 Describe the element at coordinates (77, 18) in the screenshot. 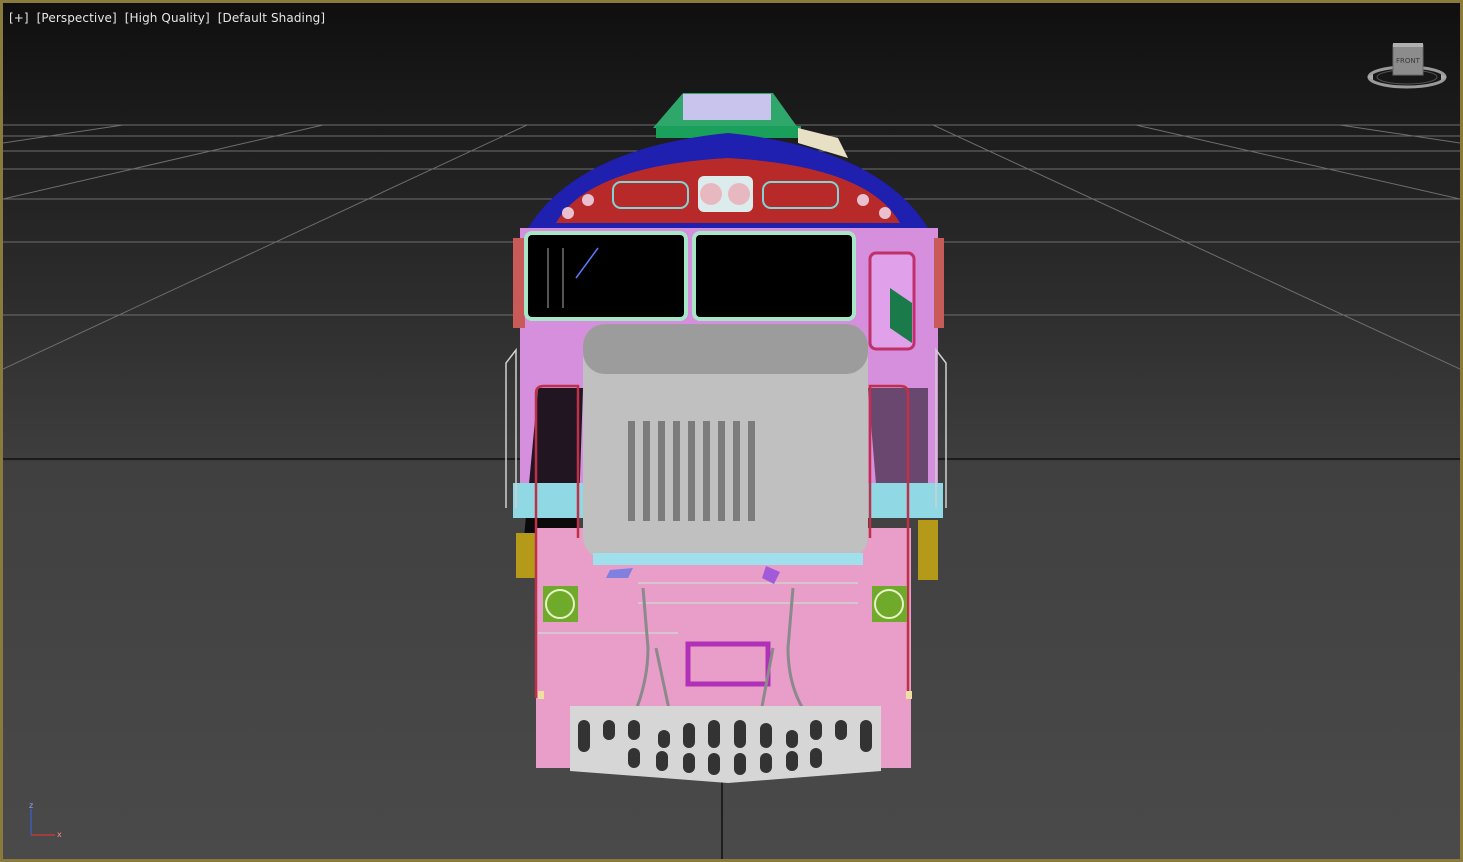

I see `view-type-label: [Perspective]` at that location.